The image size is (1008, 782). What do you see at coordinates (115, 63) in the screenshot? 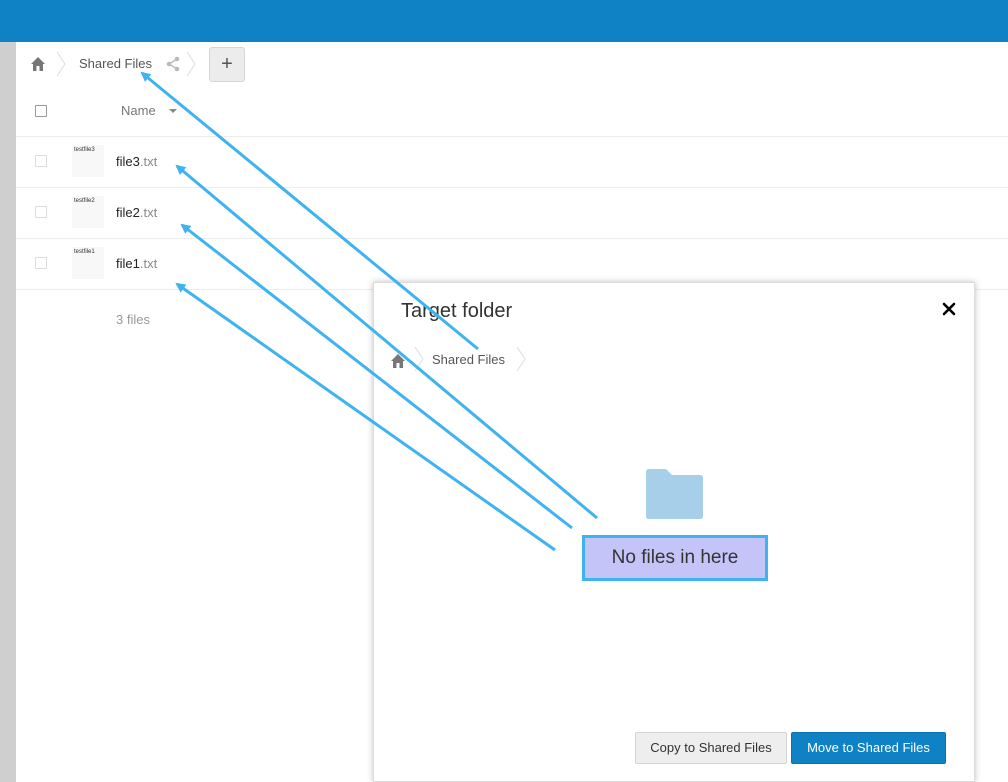
I see `breadcrumb-shared-files: Shared Files` at bounding box center [115, 63].